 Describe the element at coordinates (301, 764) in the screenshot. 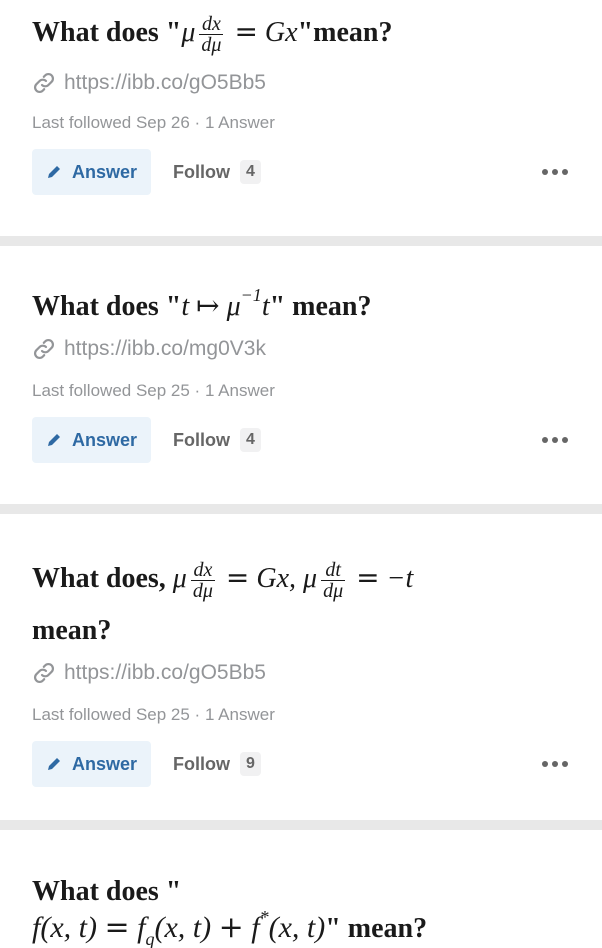

I see `action-bar: Answer Follow 9` at that location.